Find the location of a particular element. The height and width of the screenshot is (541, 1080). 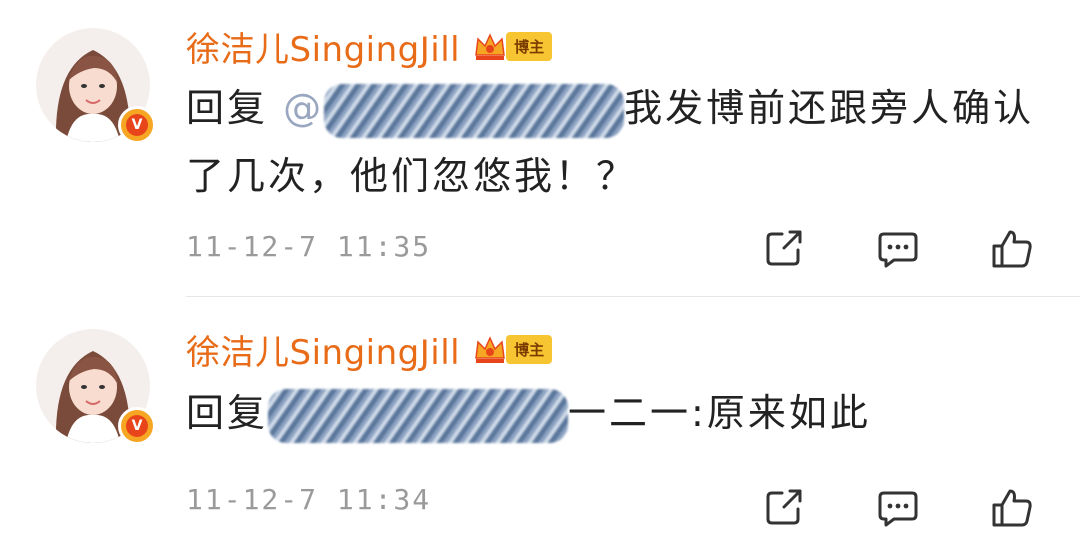

timestamp: 11-12-7 11:35 is located at coordinates (309, 246).